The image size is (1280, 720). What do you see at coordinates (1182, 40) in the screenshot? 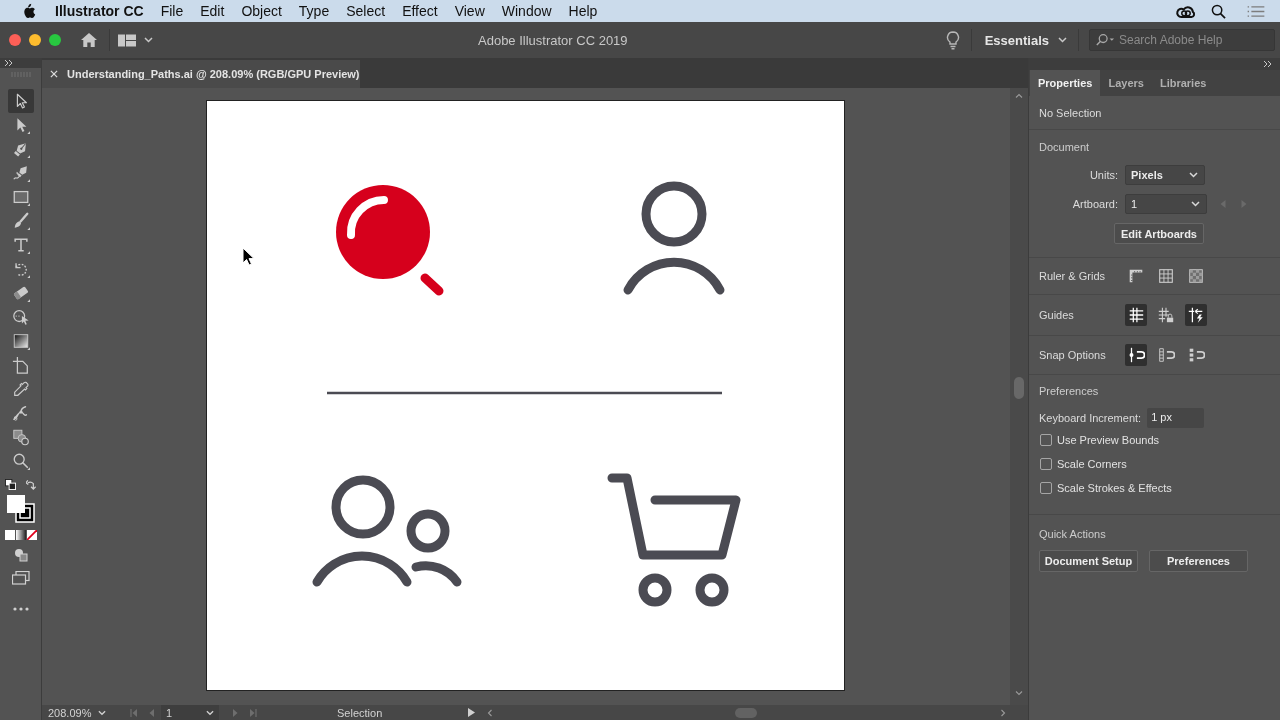
I see `search-field: Search Adobe Help` at bounding box center [1182, 40].